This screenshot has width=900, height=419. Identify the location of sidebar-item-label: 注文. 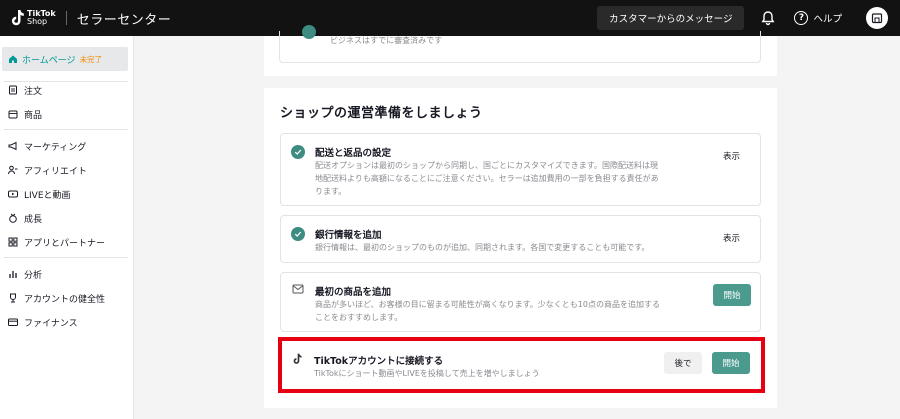
(33, 91).